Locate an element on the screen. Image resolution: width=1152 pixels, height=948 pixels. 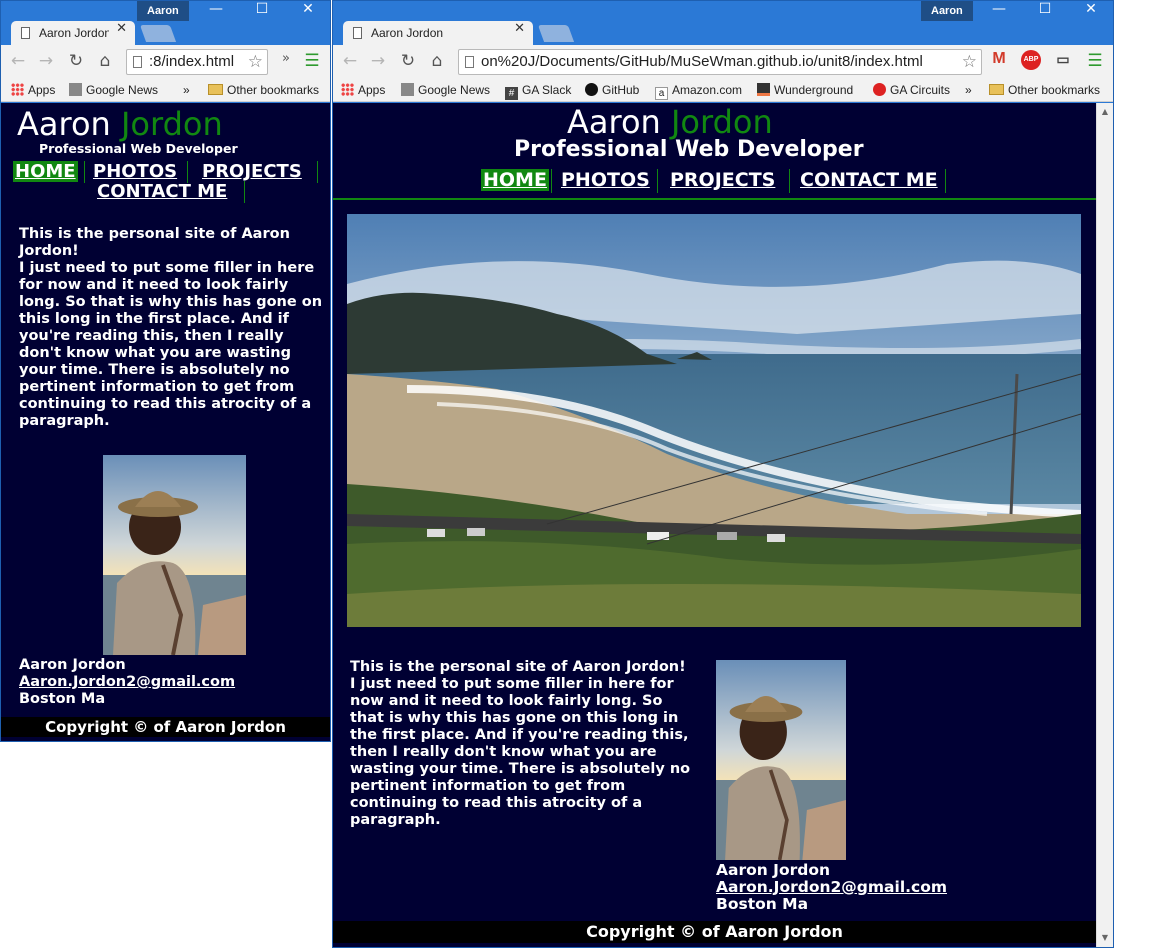
contact-name: Aaron Jordon is located at coordinates (773, 870).